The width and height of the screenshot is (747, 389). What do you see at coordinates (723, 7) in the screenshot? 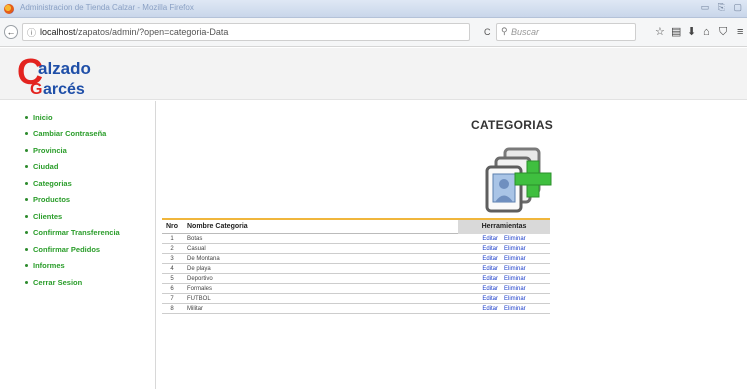
I see `window-controls: ▭ ⎘ ▢` at bounding box center [723, 7].